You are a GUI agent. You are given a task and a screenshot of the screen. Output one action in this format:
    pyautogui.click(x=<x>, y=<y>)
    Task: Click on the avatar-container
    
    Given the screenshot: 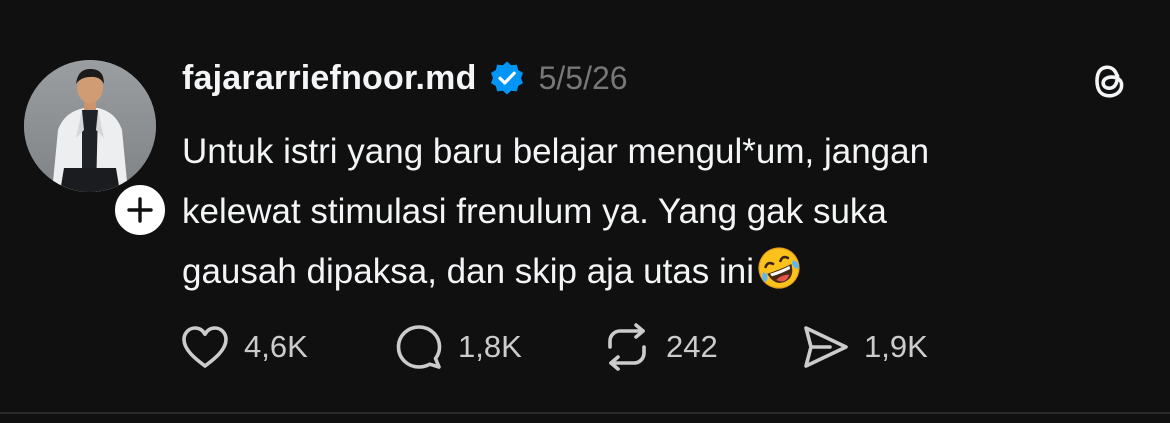 What is the action you would take?
    pyautogui.click(x=97, y=150)
    